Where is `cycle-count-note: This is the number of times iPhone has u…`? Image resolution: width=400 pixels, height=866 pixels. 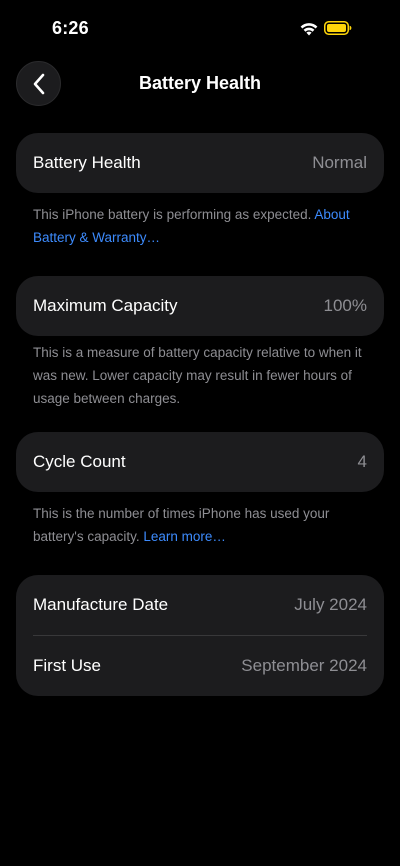
cycle-count-note: This is the number of times iPhone has u… is located at coordinates (203, 525).